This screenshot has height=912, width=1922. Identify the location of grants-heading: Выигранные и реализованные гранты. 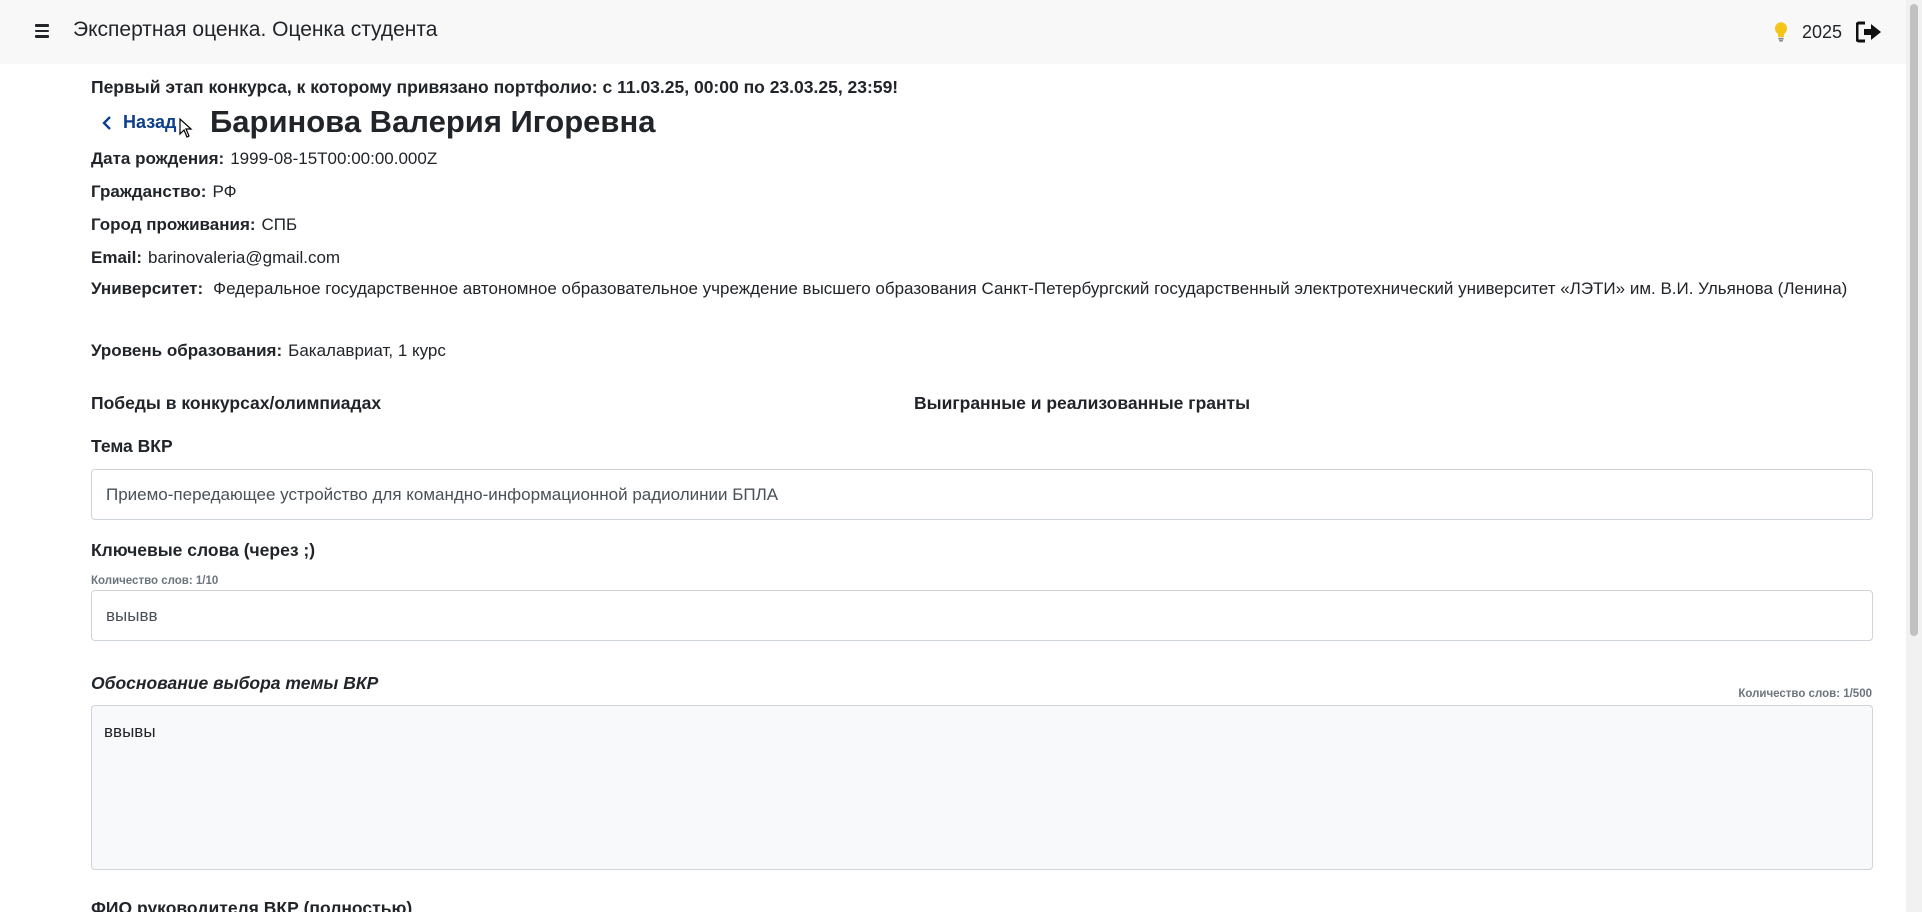
(1082, 403).